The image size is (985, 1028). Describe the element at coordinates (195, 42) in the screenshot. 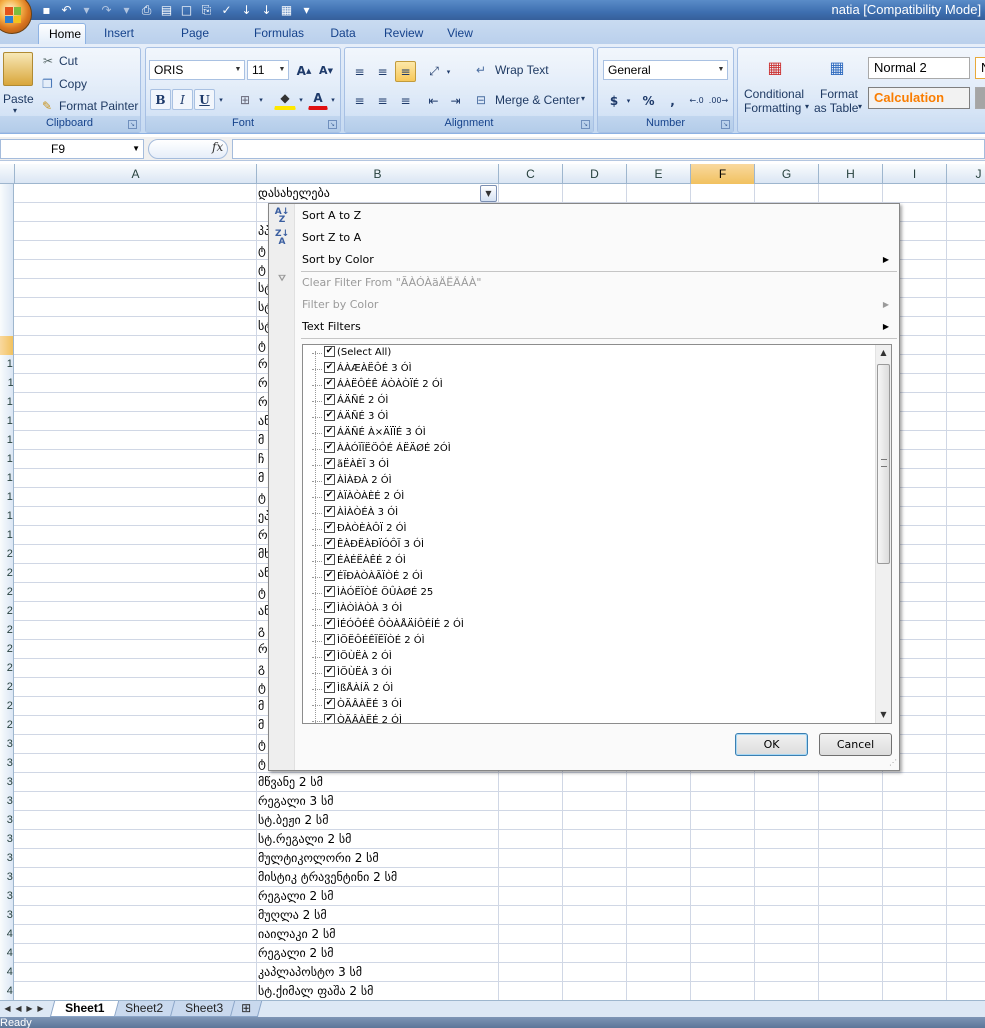

I see `tab-page-layout: Page Layout` at that location.